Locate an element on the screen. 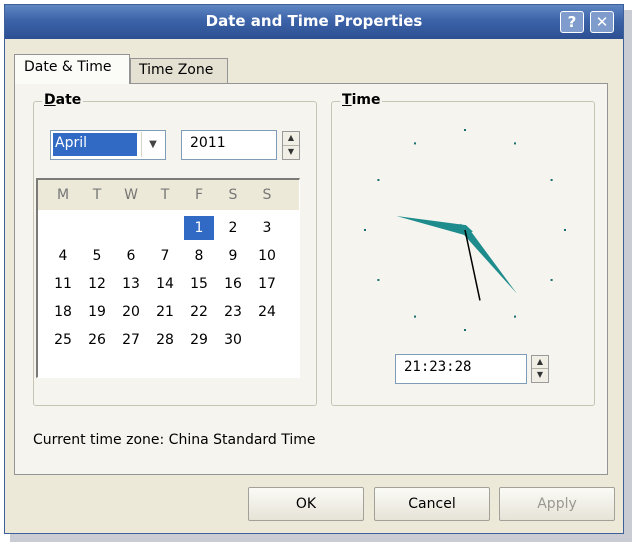 Image resolution: width=636 pixels, height=546 pixels. calendar-day: 19 is located at coordinates (97, 312).